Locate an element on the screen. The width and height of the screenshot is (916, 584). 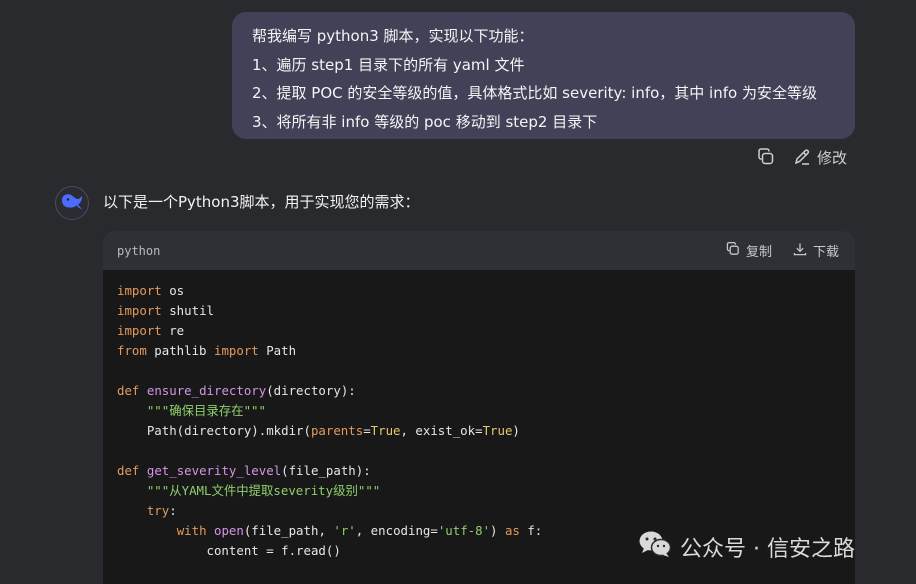
download-code-button: 下载 is located at coordinates (815, 251).